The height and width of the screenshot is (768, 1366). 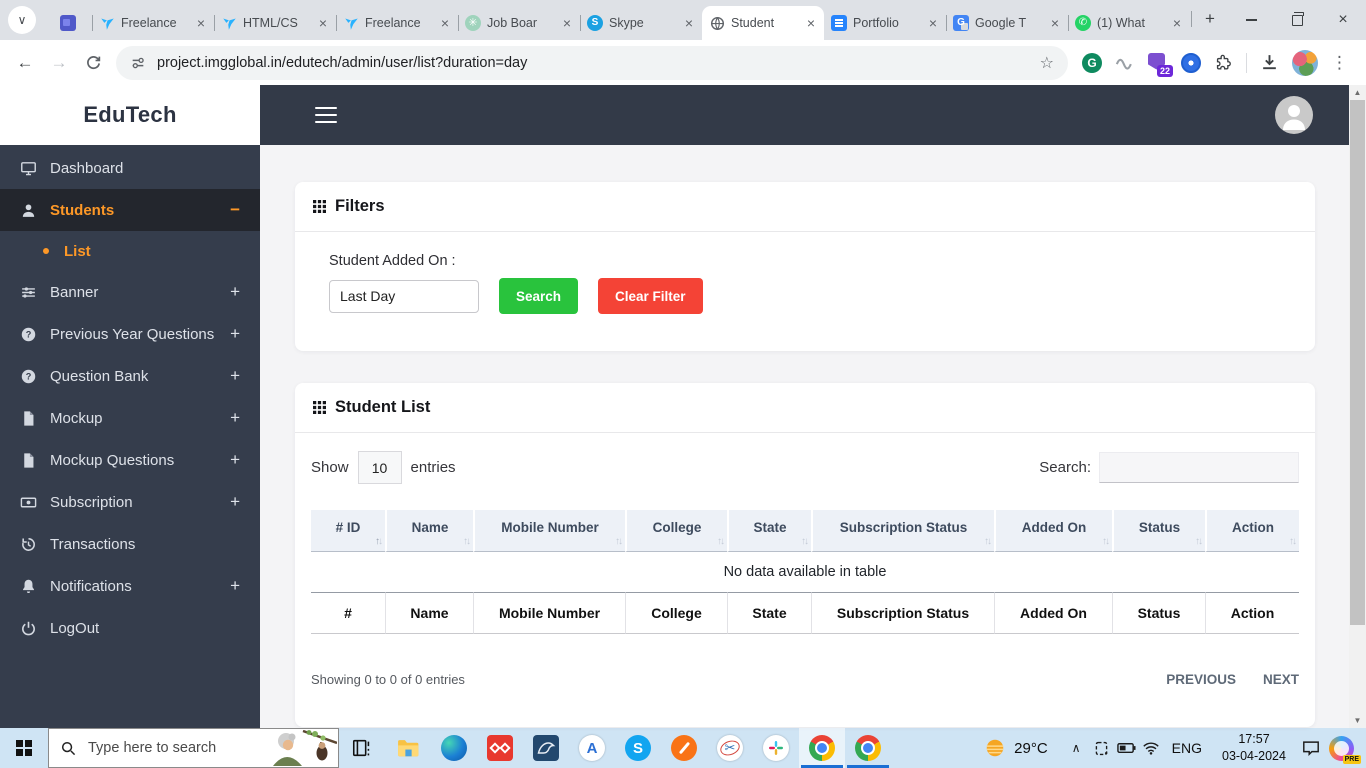 What do you see at coordinates (638, 748) in the screenshot?
I see `skype-button: S` at bounding box center [638, 748].